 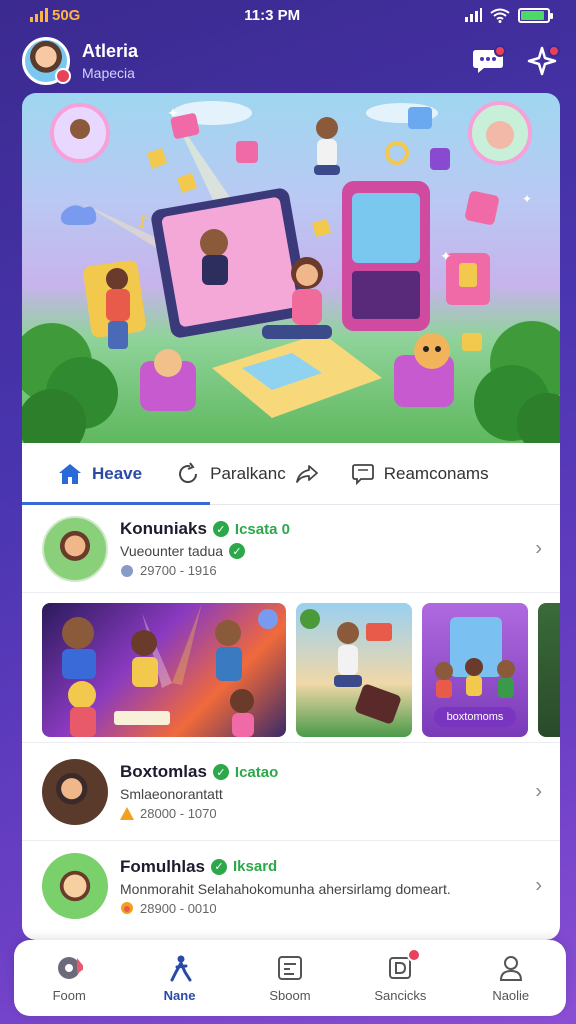 What do you see at coordinates (362, 474) in the screenshot?
I see `chat-bubble-icon` at bounding box center [362, 474].